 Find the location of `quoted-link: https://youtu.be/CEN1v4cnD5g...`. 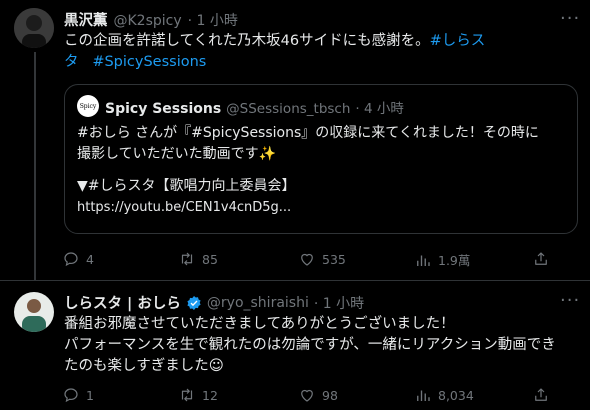

quoted-link: https://youtu.be/CEN1v4cnD5g... is located at coordinates (324, 207).